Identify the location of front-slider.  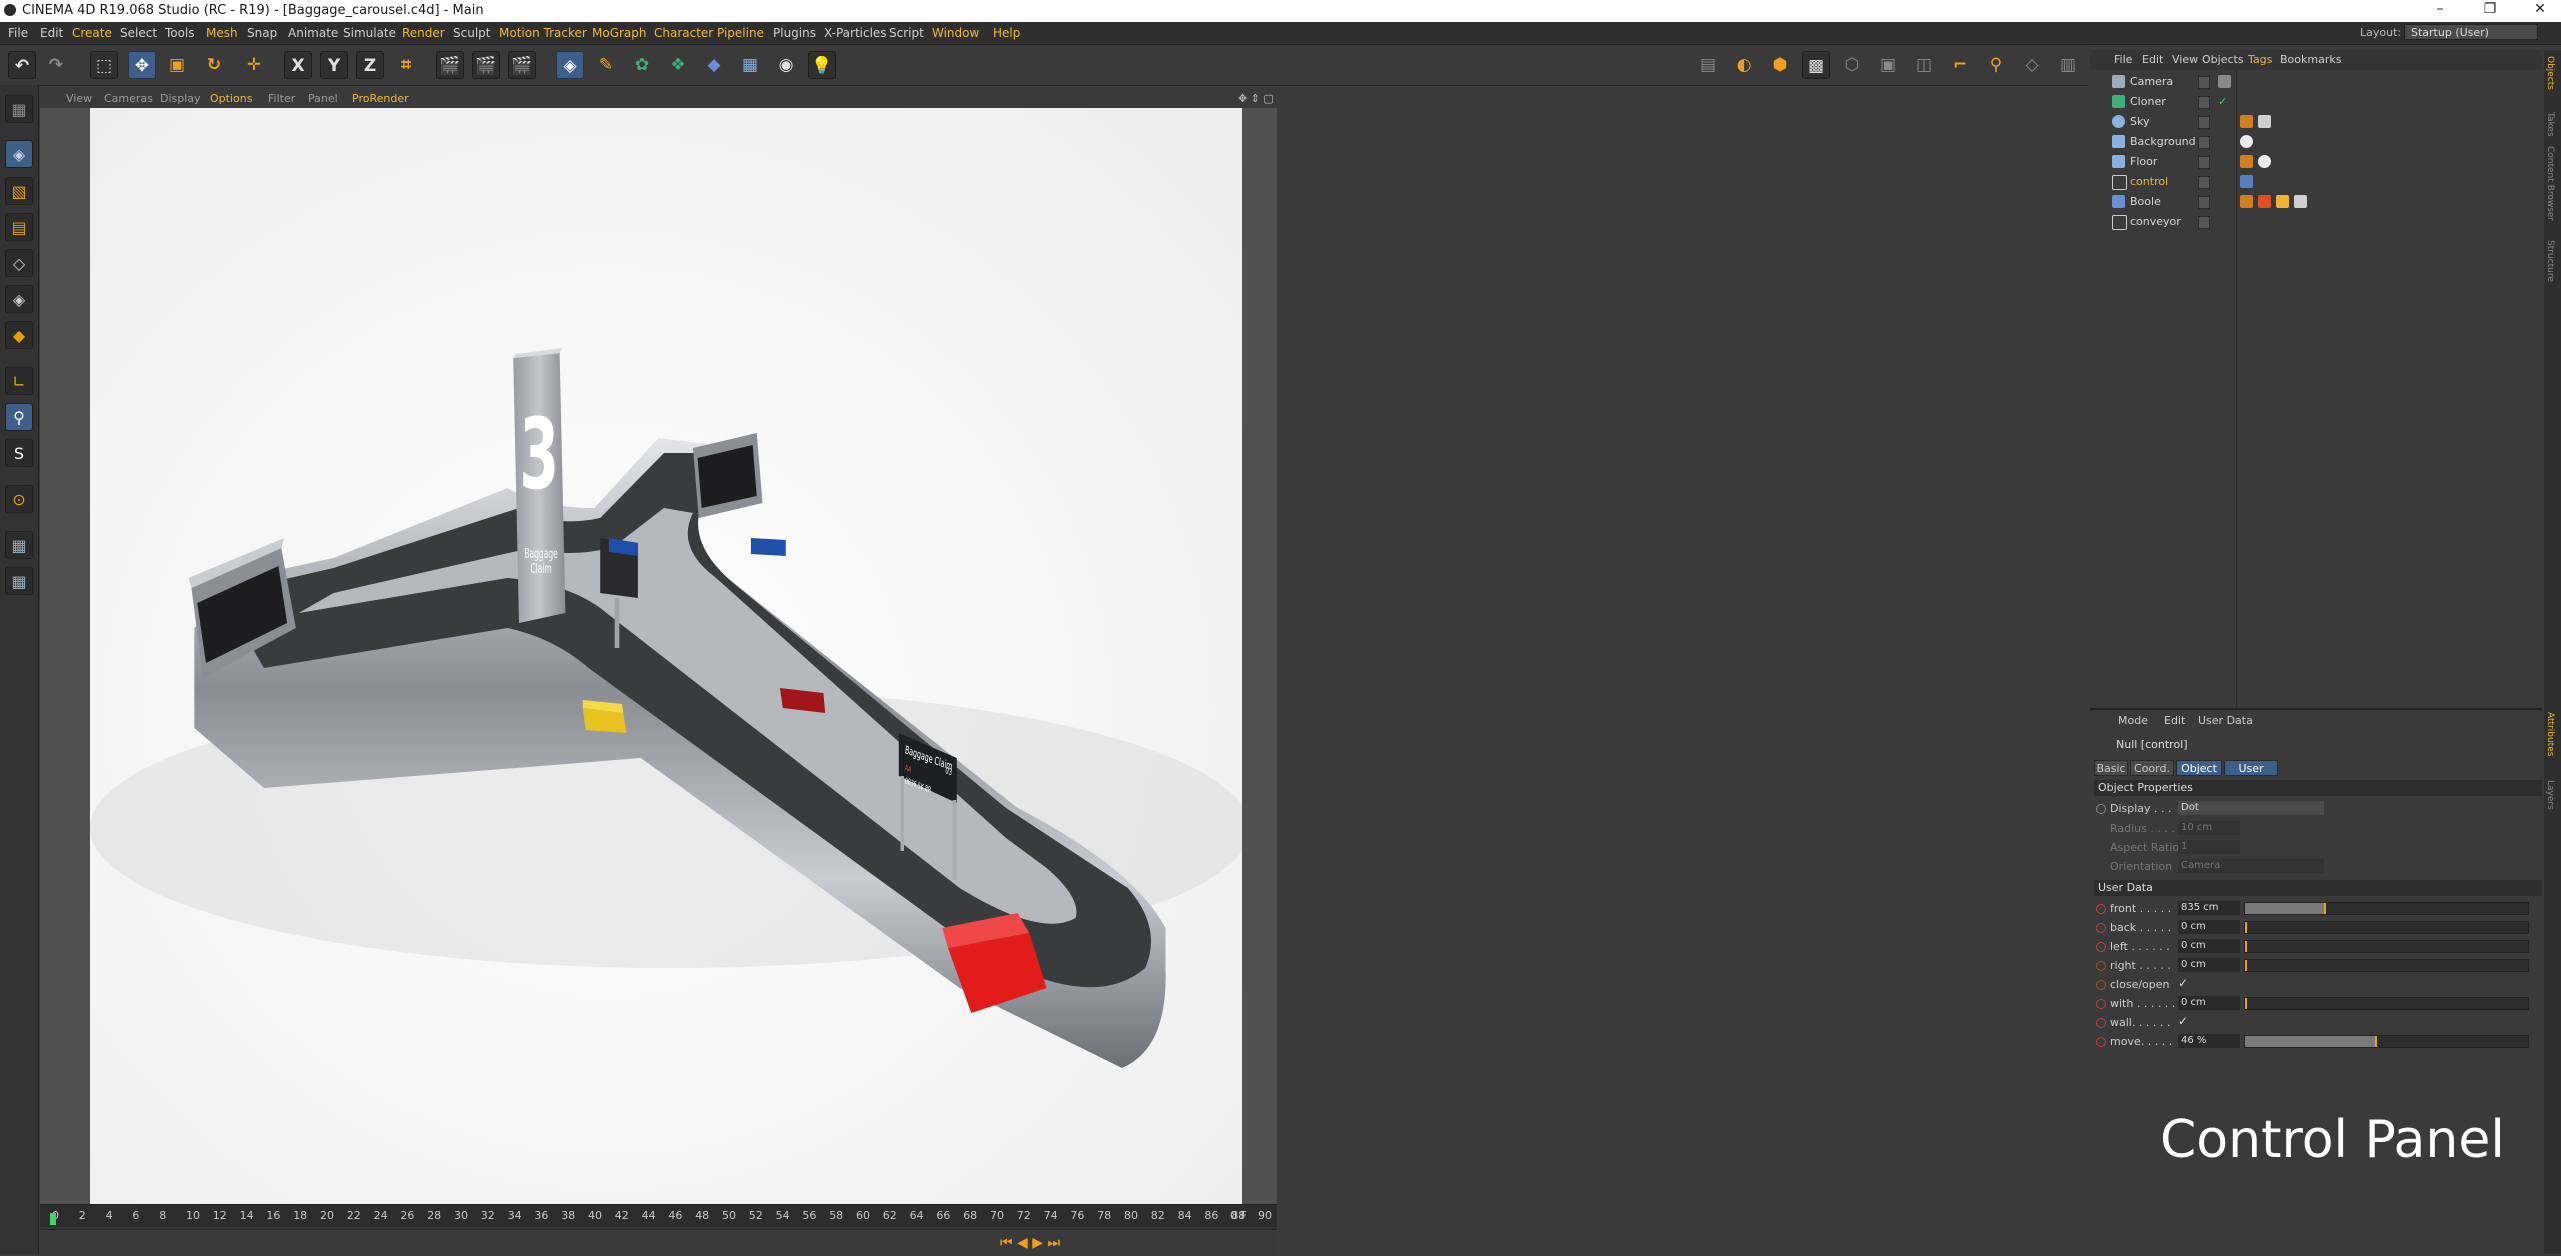
(2386, 908).